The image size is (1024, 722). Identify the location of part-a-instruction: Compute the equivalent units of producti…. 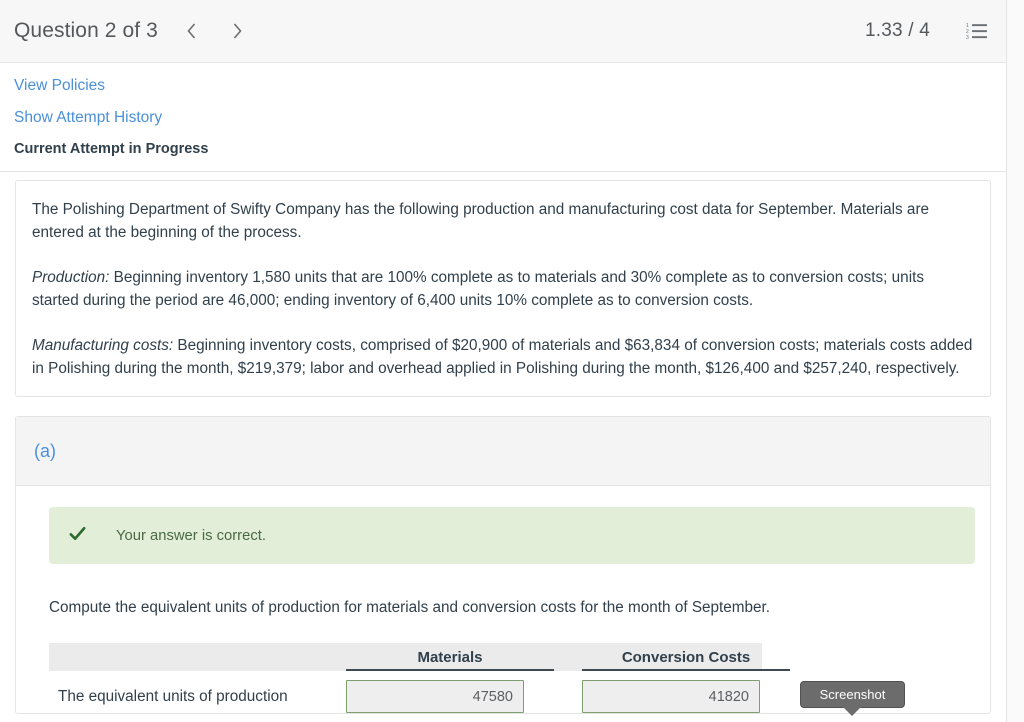
(410, 607).